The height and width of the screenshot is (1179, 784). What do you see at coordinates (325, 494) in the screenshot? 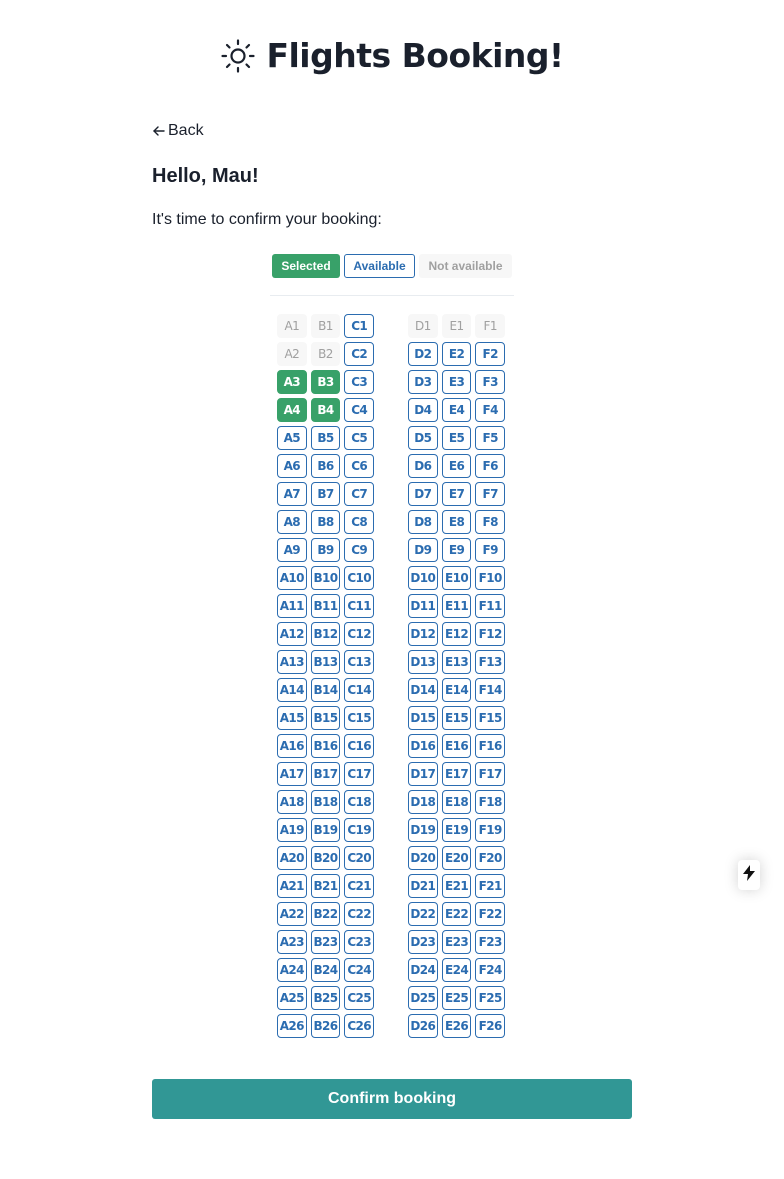
I see `seat-b7: B7` at bounding box center [325, 494].